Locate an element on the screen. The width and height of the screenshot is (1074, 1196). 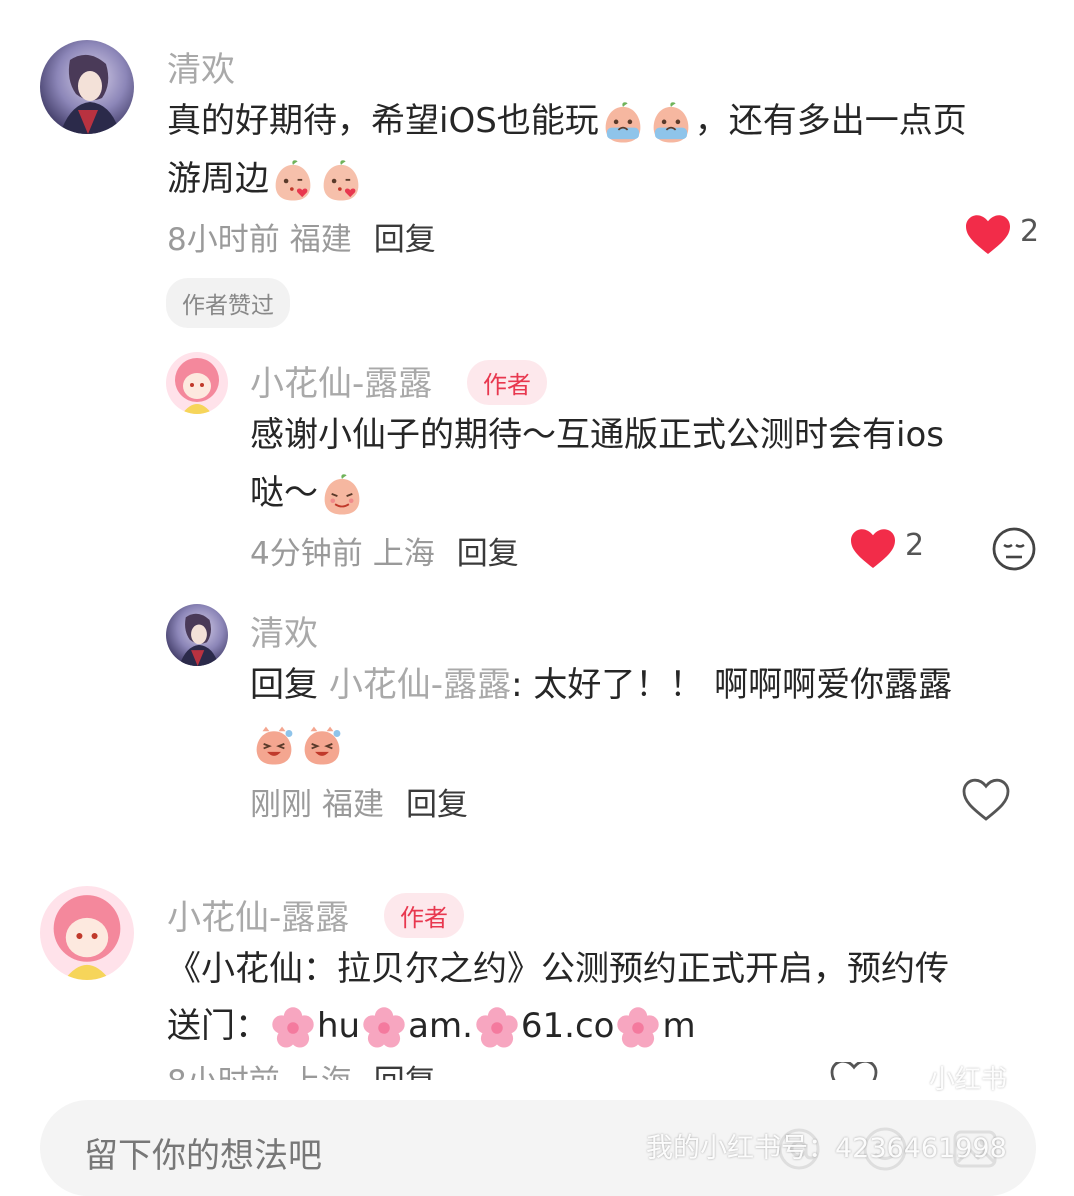
reply-text-part: 哒～ is located at coordinates (284, 493).